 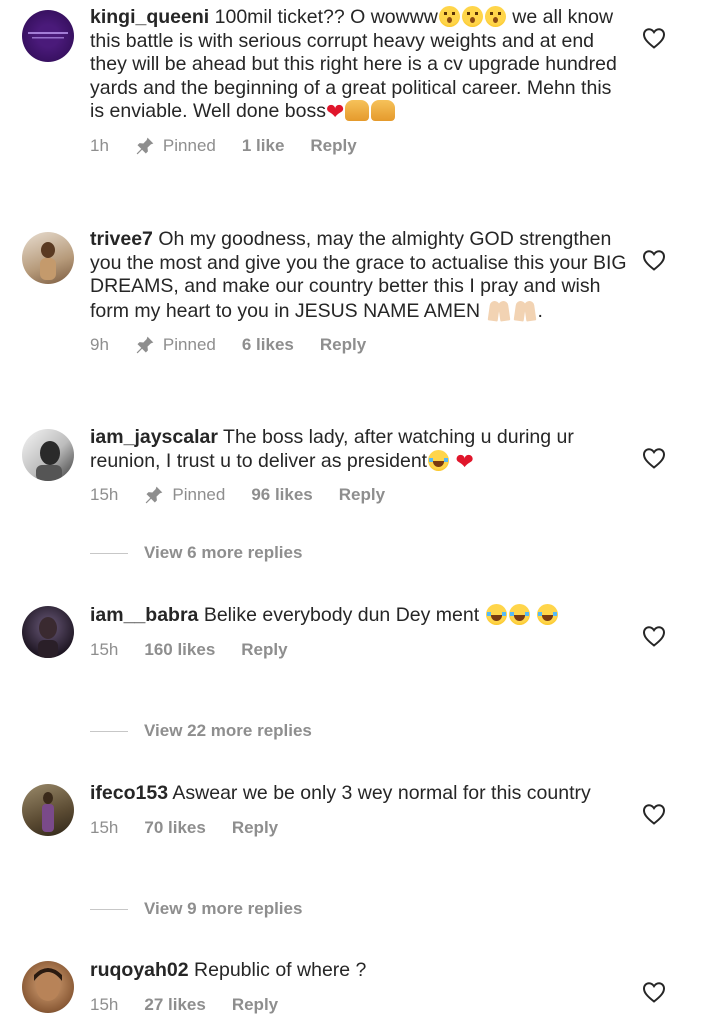 What do you see at coordinates (263, 146) in the screenshot?
I see `likes-count: 1 like` at bounding box center [263, 146].